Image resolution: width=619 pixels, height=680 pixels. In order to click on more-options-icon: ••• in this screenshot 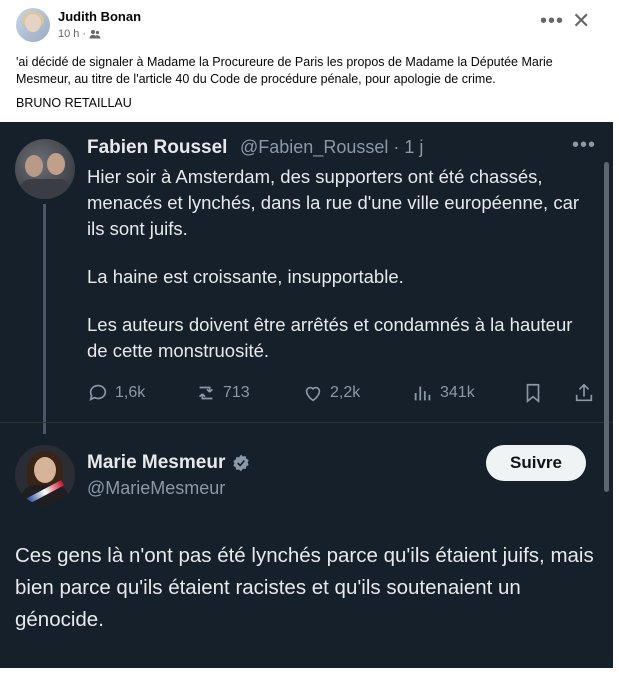, I will do `click(552, 21)`.